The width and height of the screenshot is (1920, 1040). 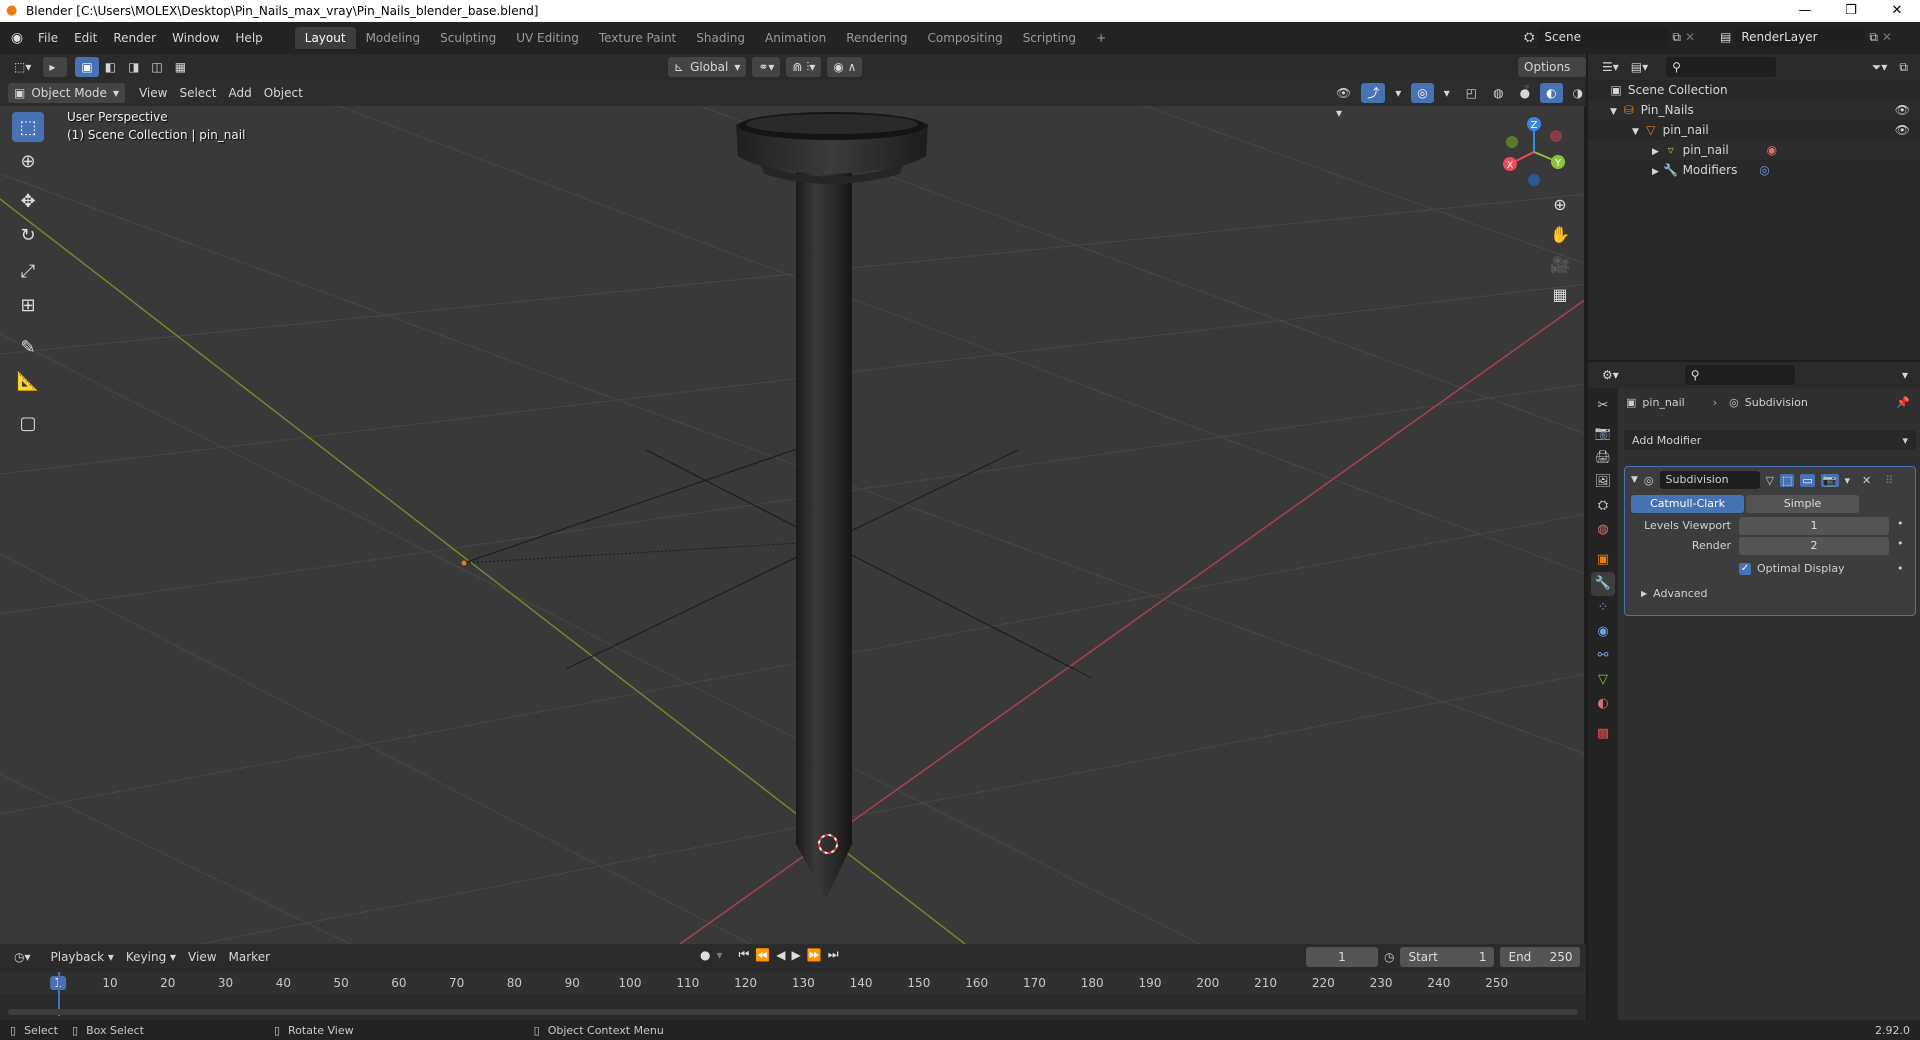 What do you see at coordinates (1560, 235) in the screenshot?
I see `pan-hand-icon: ✋` at bounding box center [1560, 235].